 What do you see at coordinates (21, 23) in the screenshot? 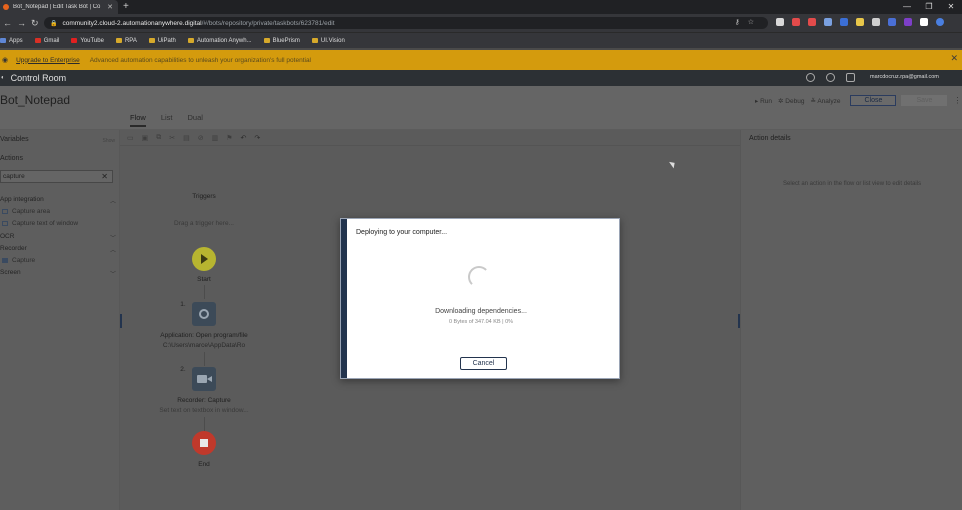
I see `forward-icon: →` at bounding box center [21, 23].